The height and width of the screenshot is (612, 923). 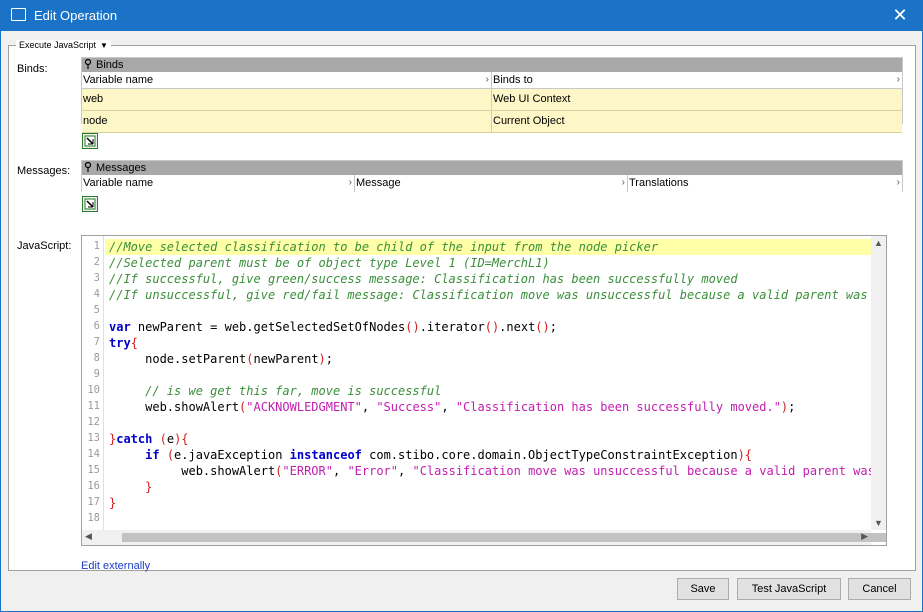 I want to click on edit-binds-button, so click(x=90, y=141).